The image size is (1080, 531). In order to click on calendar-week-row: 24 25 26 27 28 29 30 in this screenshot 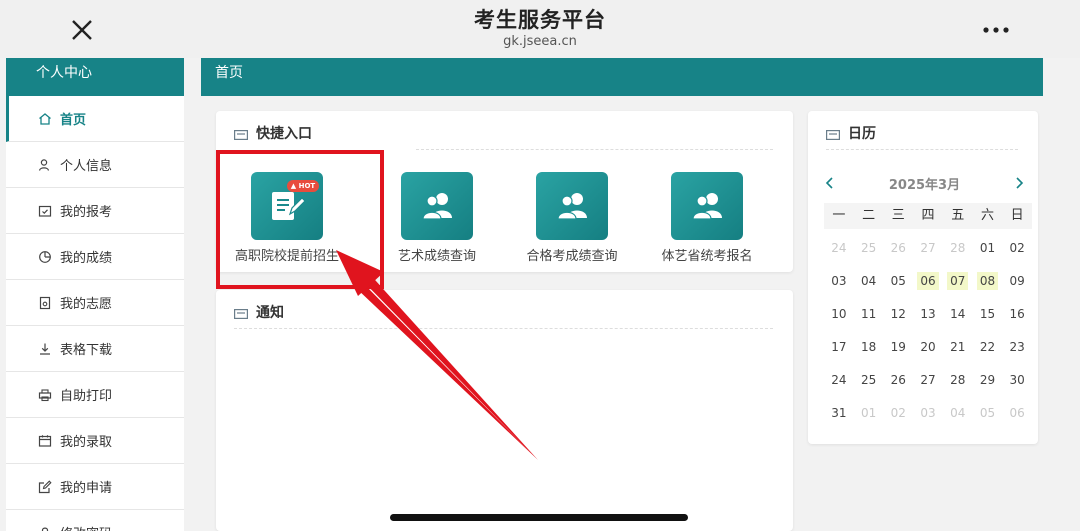, I will do `click(928, 379)`.